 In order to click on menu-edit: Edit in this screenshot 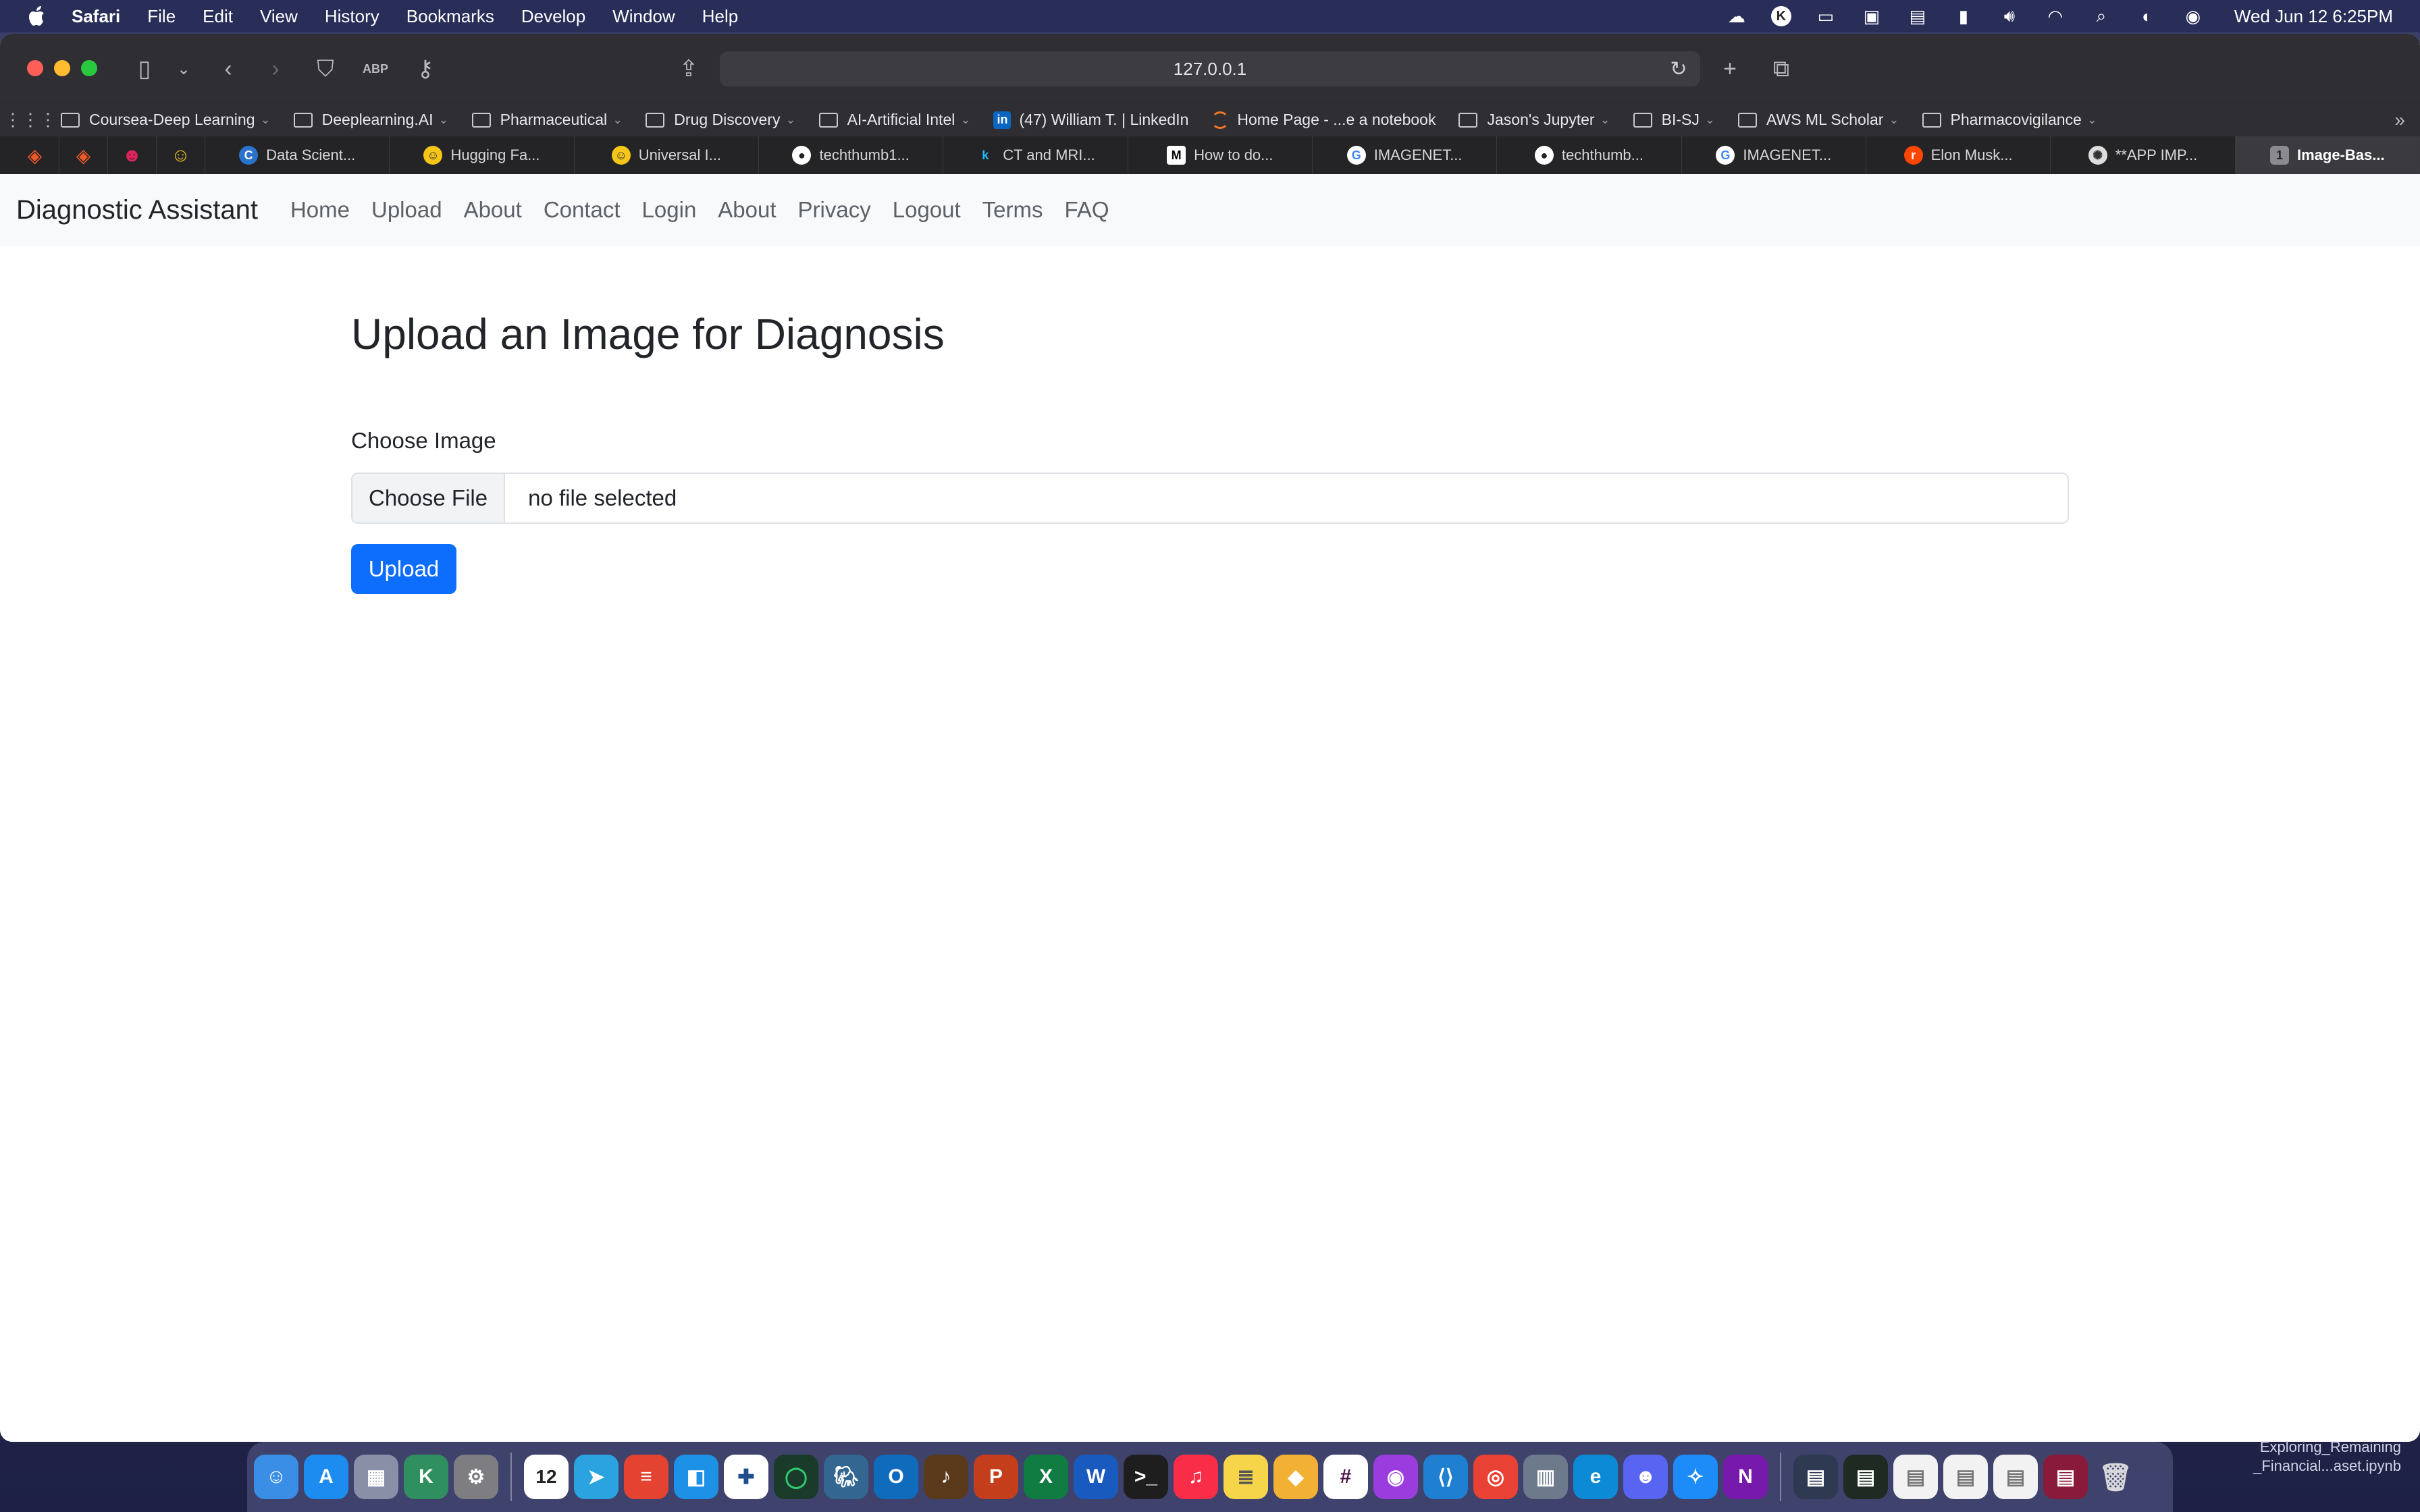, I will do `click(218, 16)`.